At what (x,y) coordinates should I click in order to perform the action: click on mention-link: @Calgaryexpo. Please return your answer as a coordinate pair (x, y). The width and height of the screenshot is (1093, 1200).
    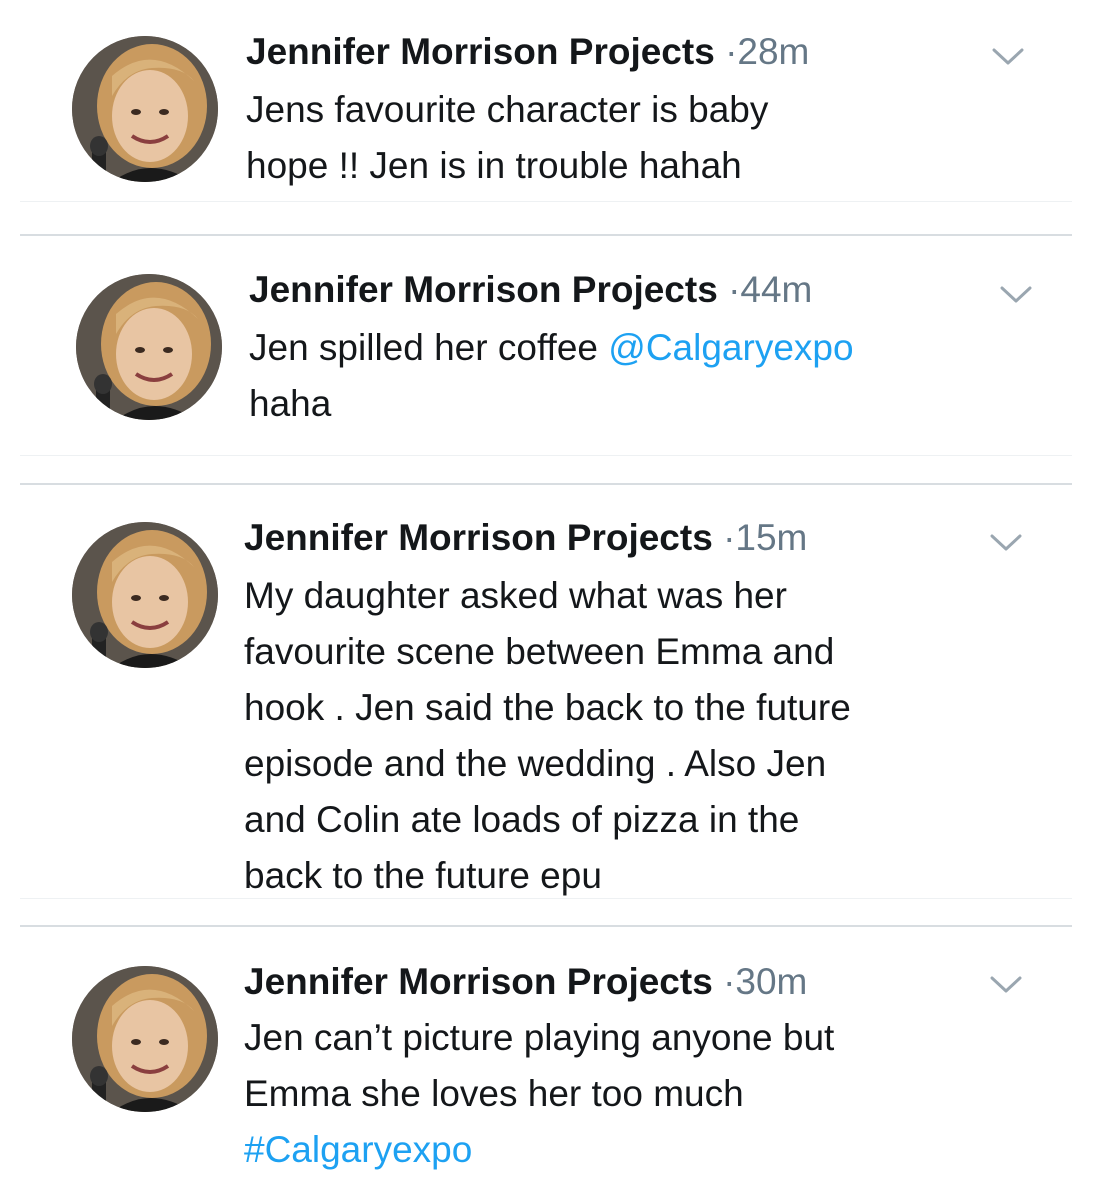
    Looking at the image, I should click on (730, 347).